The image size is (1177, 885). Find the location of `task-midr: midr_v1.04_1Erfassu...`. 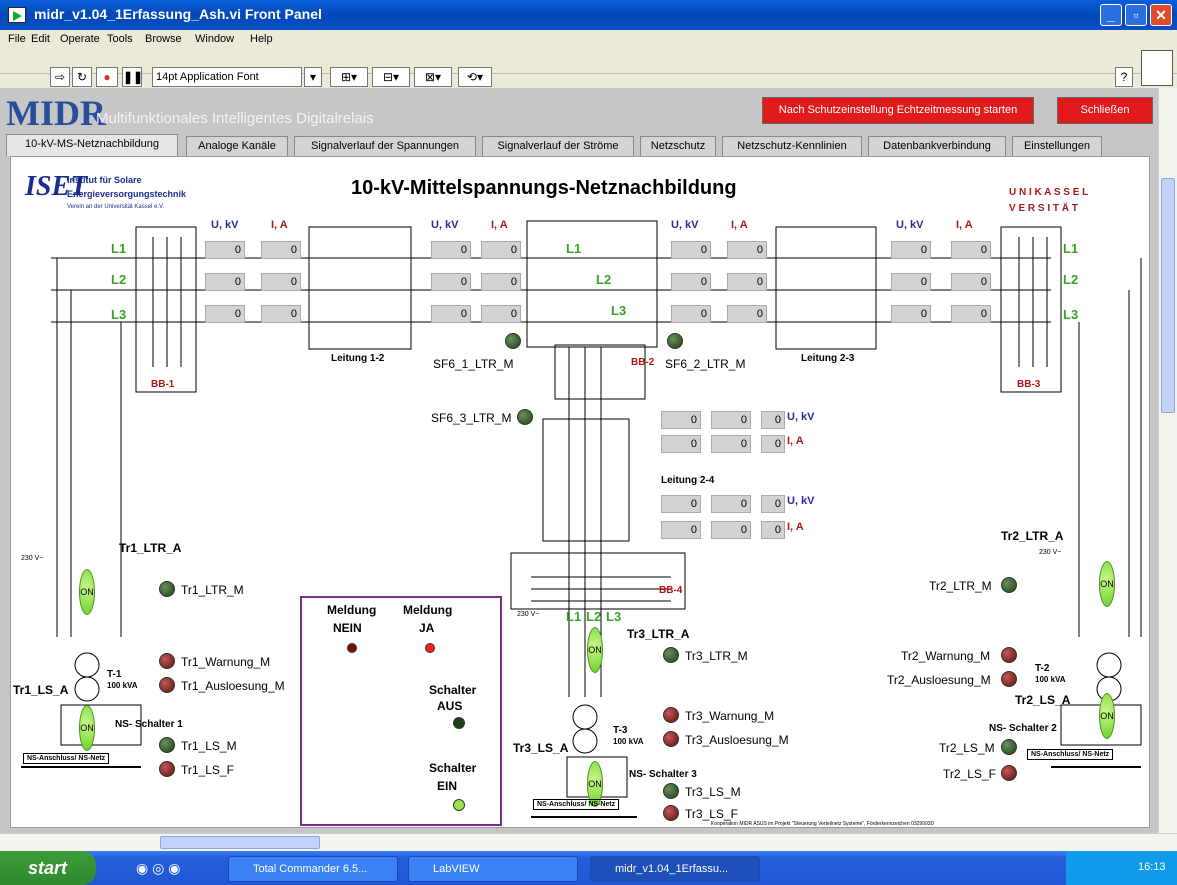

task-midr: midr_v1.04_1Erfassu... is located at coordinates (675, 869).